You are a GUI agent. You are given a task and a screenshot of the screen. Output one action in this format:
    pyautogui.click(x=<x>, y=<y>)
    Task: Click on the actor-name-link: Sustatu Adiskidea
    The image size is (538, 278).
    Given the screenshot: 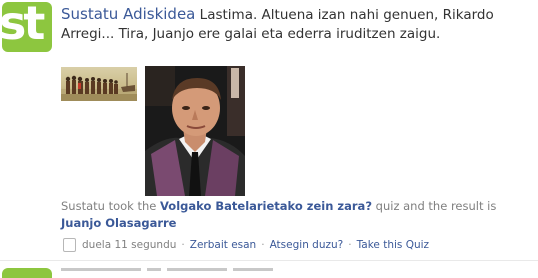 What is the action you would take?
    pyautogui.click(x=128, y=14)
    